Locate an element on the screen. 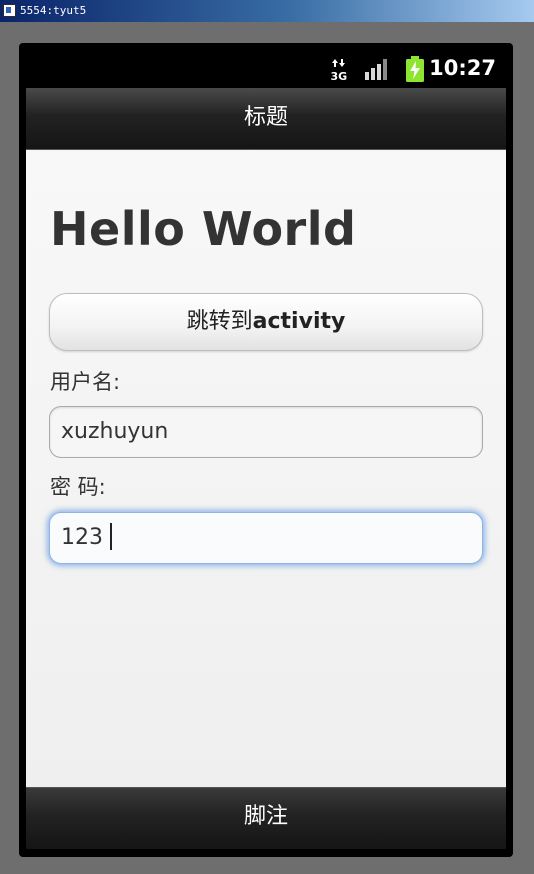  3g-data-icon: 3G is located at coordinates (339, 70).